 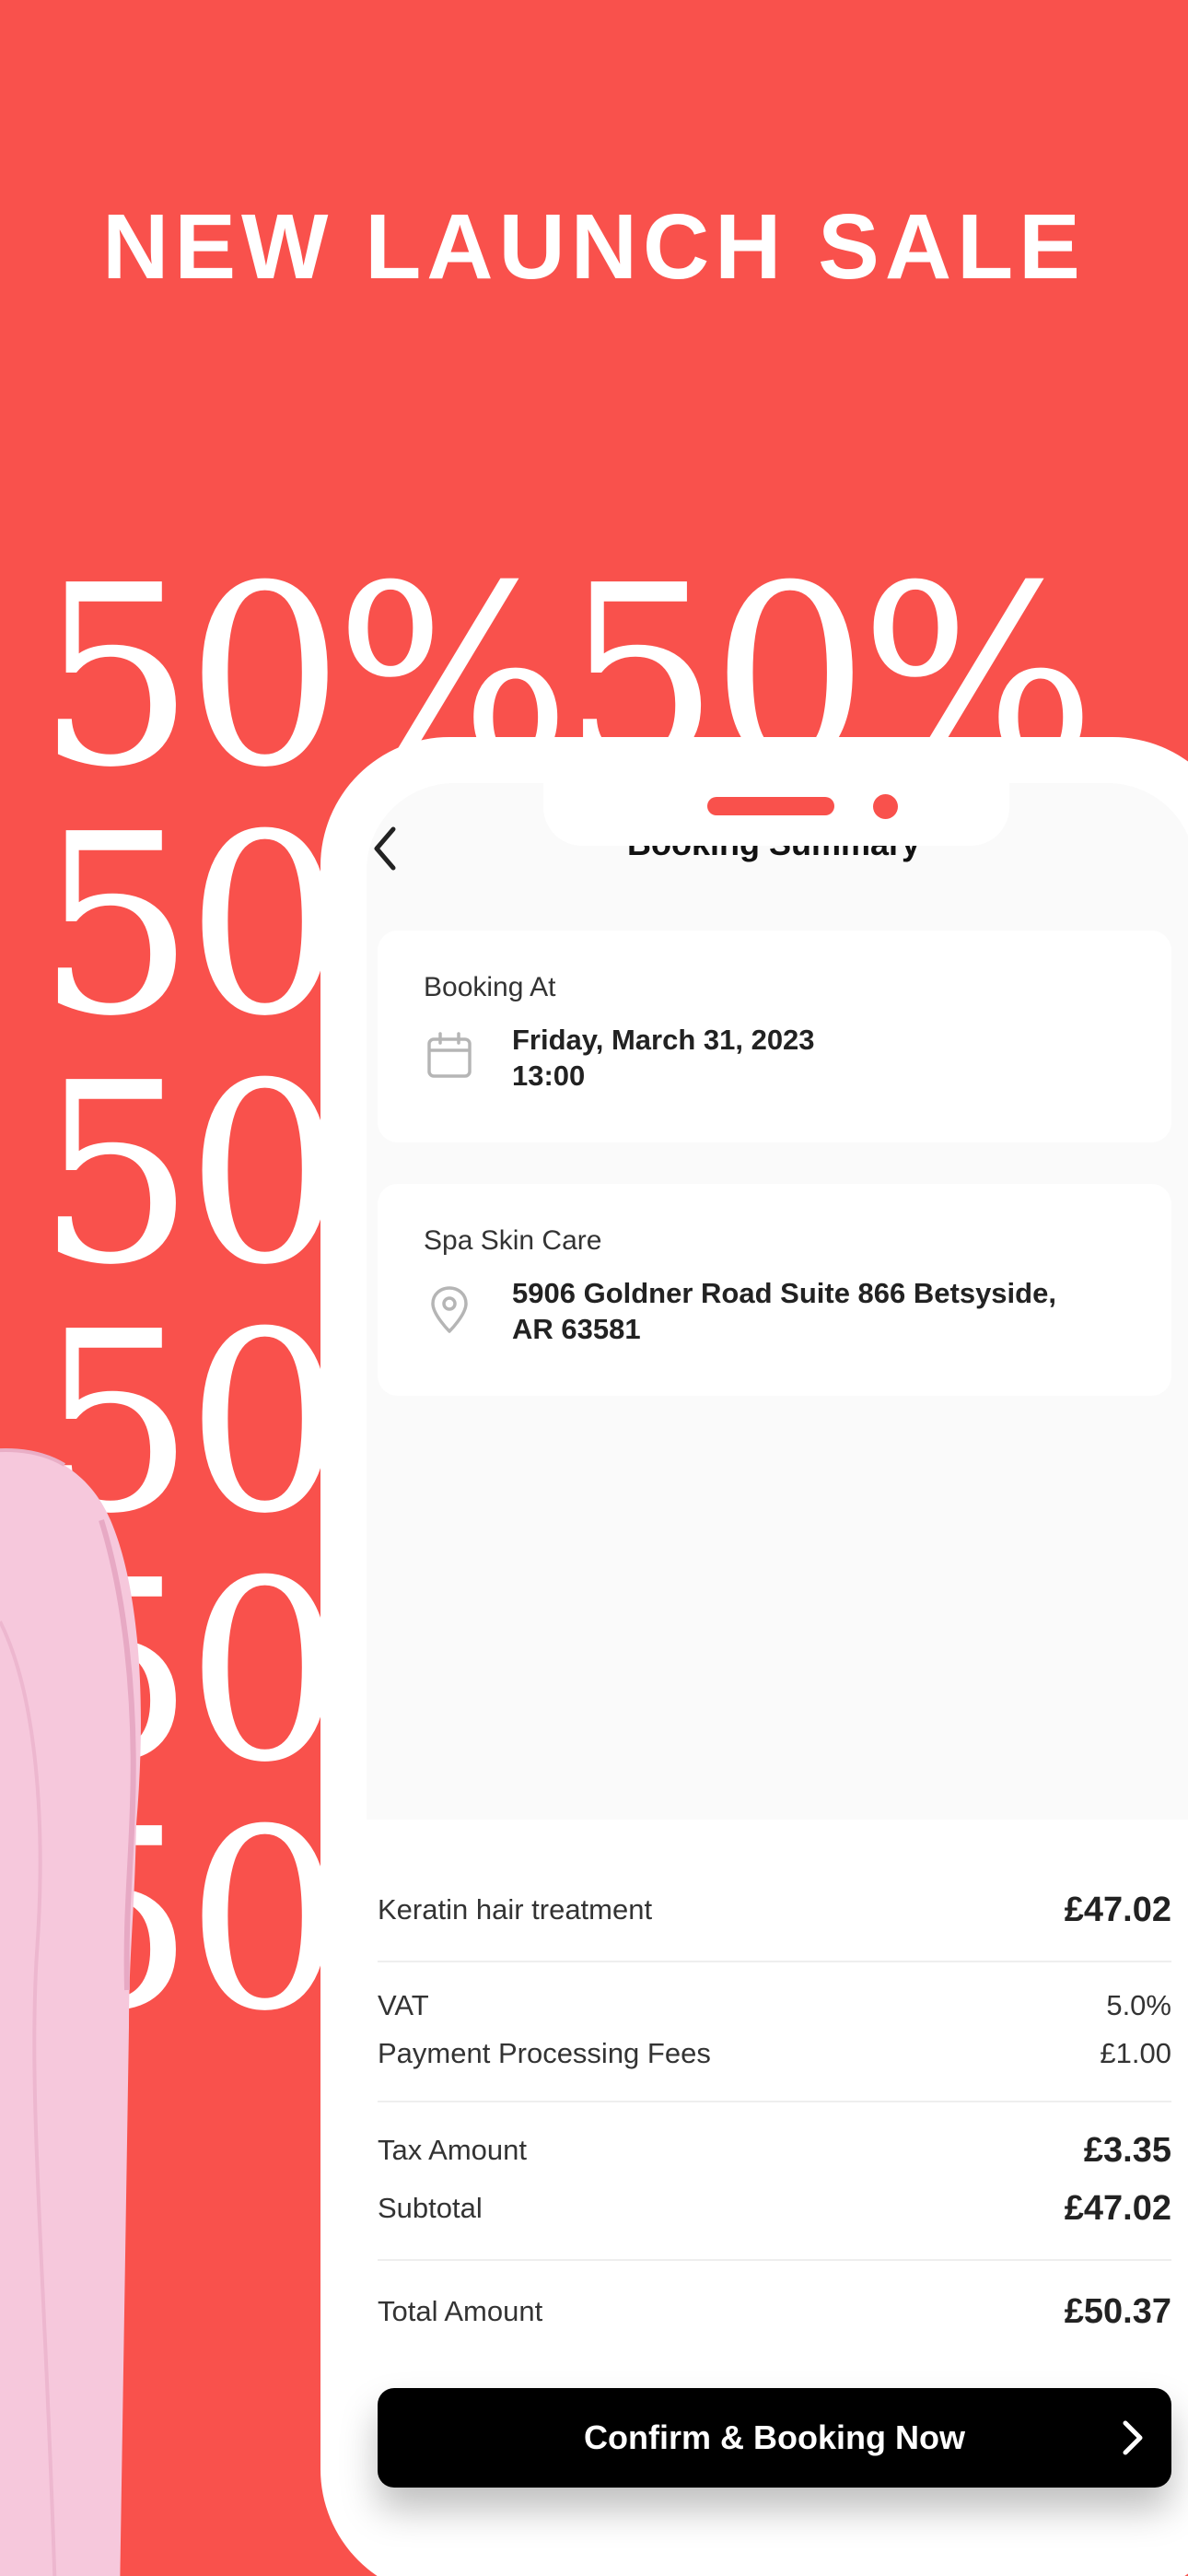 I want to click on fees-row: Payment Processing Fees £1.00, so click(x=774, y=2054).